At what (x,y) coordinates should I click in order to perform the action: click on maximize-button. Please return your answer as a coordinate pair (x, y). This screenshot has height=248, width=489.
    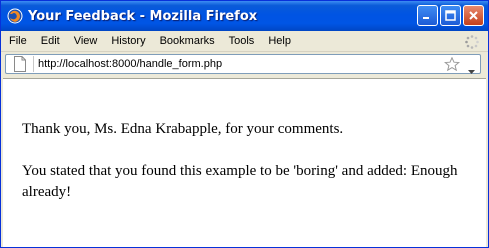
    Looking at the image, I should click on (450, 15).